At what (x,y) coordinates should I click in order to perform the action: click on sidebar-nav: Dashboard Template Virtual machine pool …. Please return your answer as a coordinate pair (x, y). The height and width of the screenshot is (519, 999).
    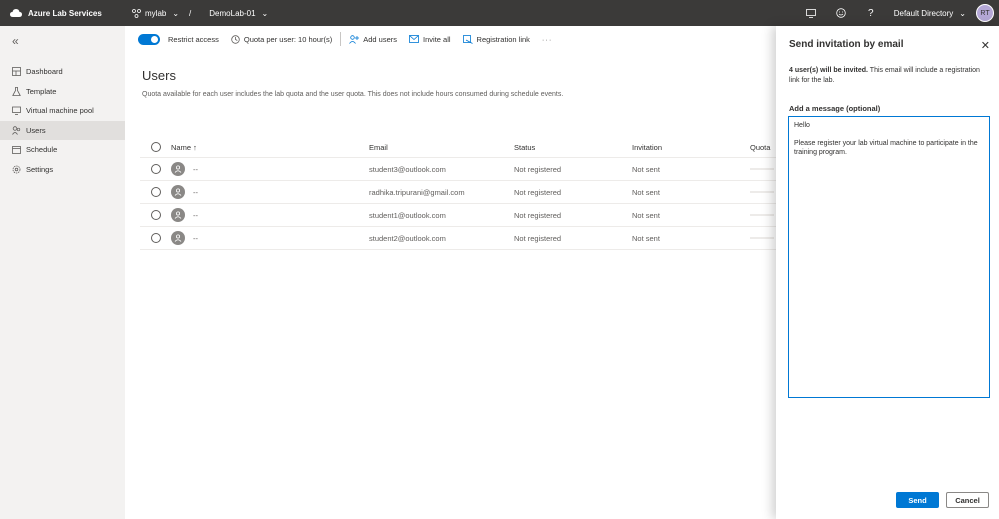
    Looking at the image, I should click on (62, 120).